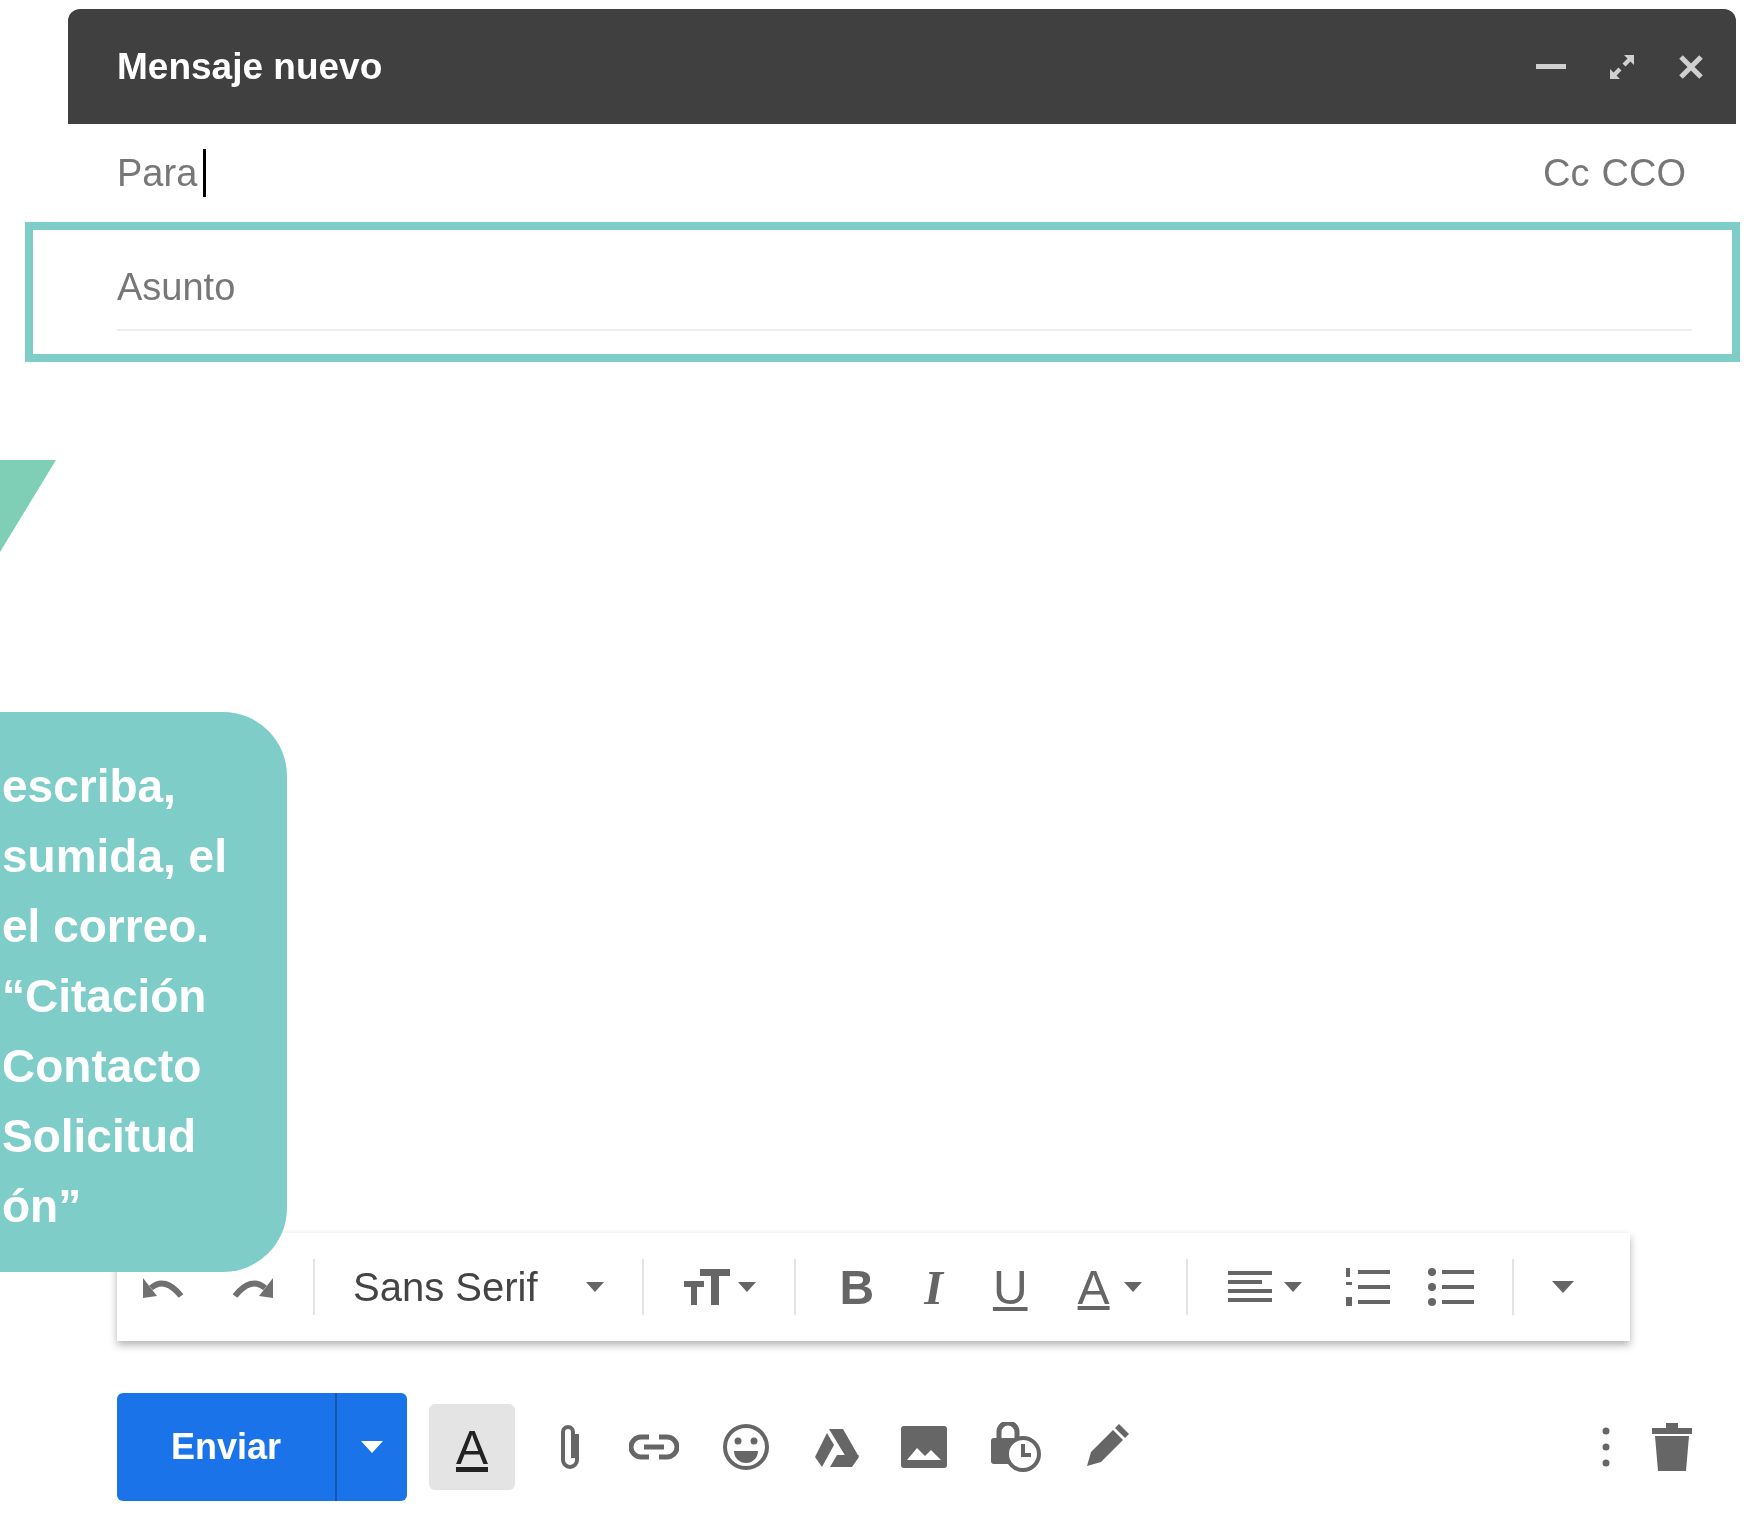  What do you see at coordinates (924, 1447) in the screenshot?
I see `image-icon` at bounding box center [924, 1447].